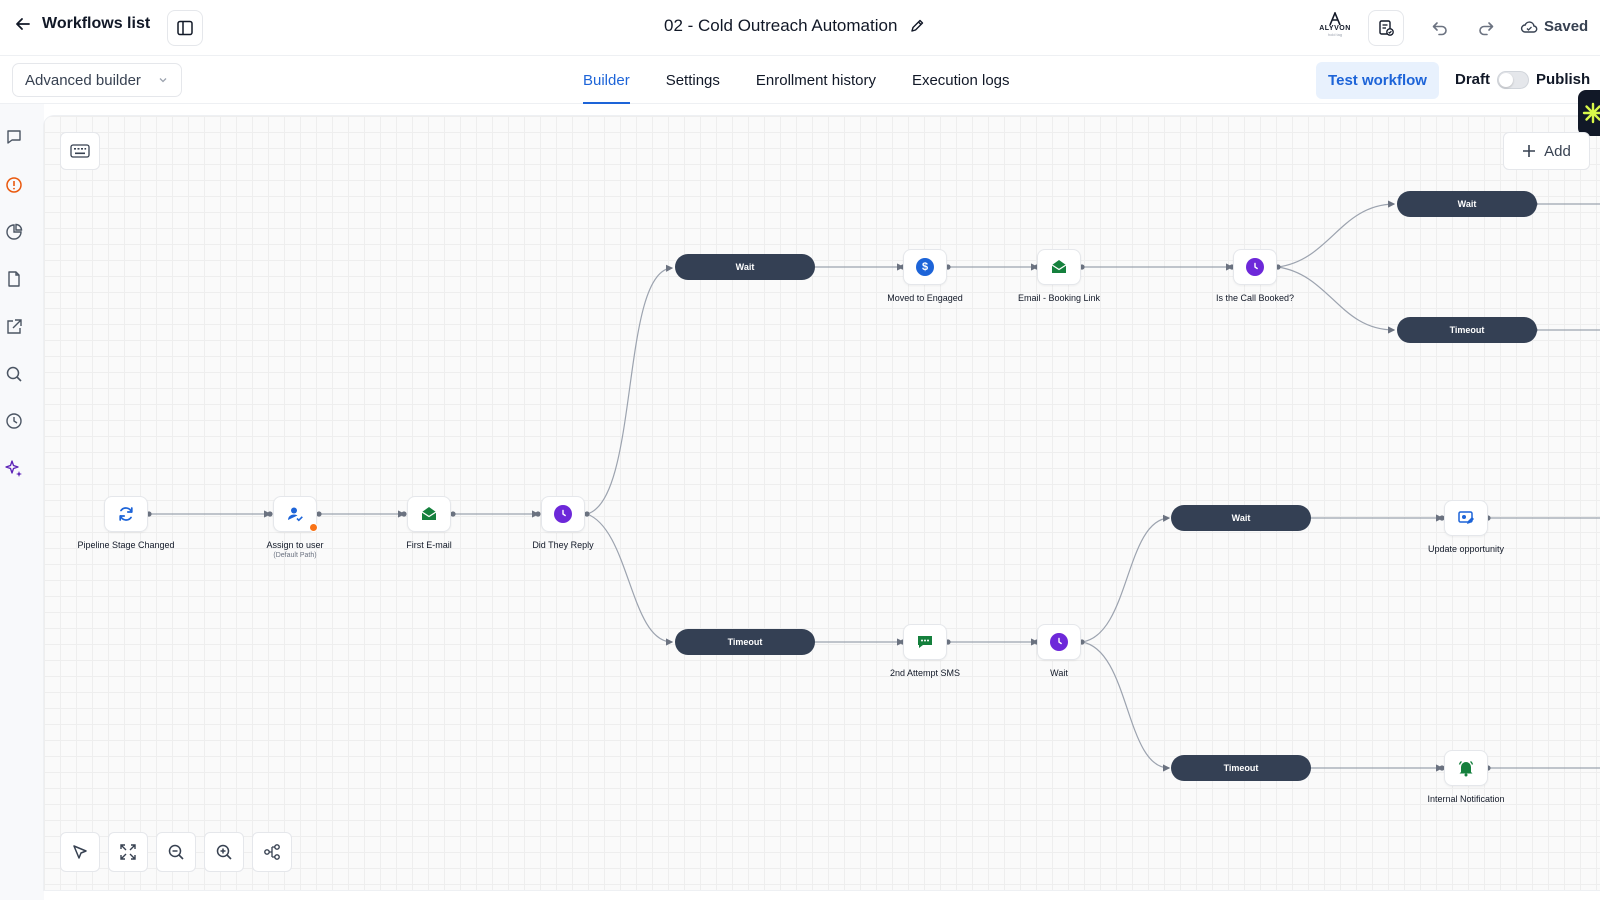  I want to click on node-label: First E-mail, so click(429, 545).